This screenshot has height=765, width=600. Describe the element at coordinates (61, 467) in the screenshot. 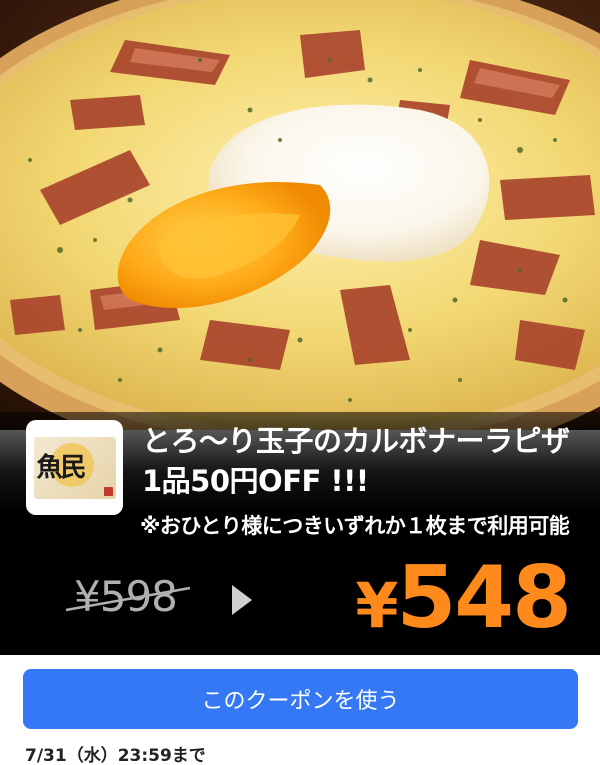

I see `logo-brand-text: 魚民` at that location.